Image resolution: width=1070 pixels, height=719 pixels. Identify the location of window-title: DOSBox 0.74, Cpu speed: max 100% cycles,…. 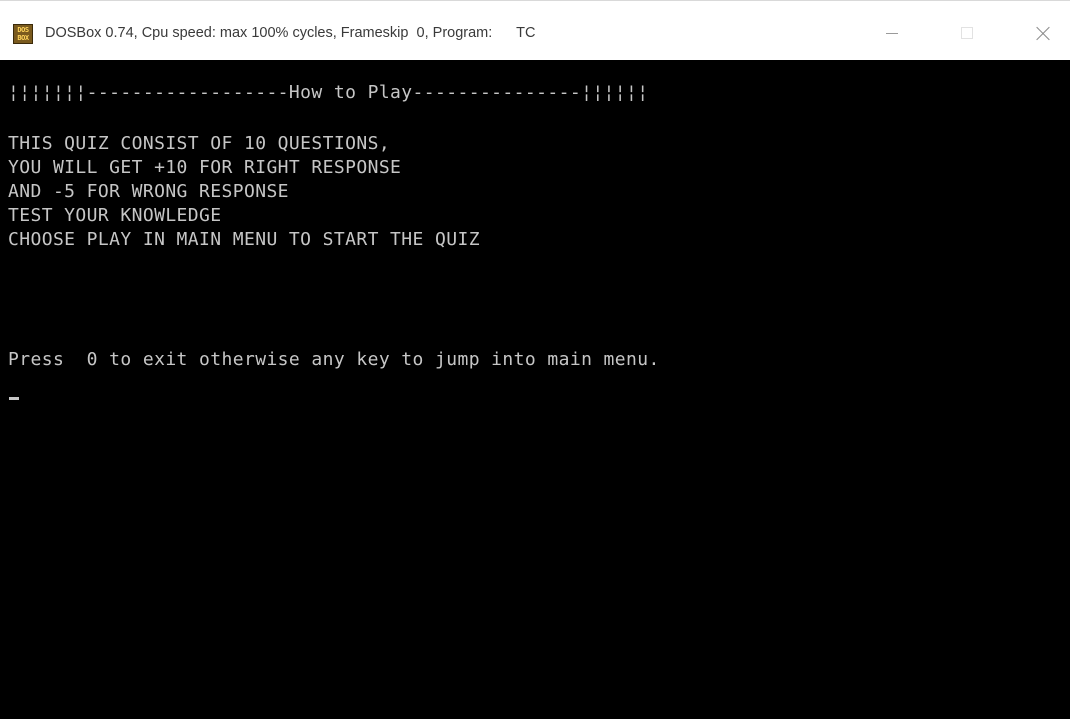
(290, 33).